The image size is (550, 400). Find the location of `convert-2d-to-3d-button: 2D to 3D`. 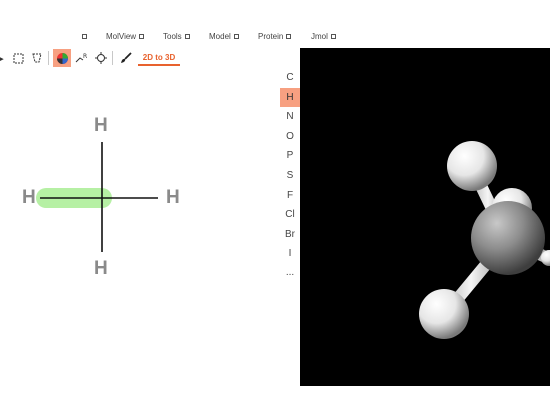

convert-2d-to-3d-button: 2D to 3D is located at coordinates (159, 57).